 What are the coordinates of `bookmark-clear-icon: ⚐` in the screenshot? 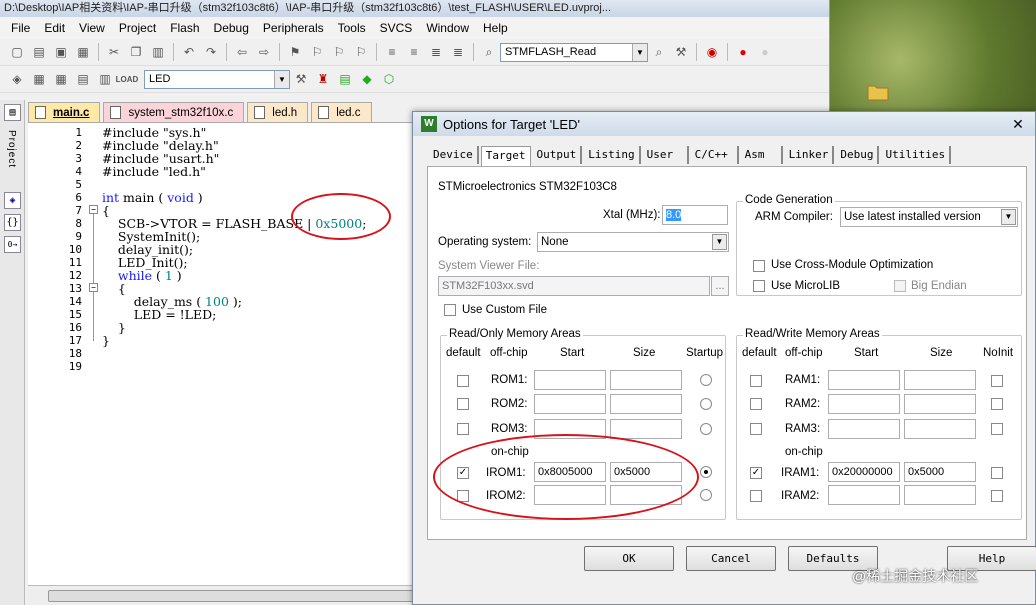 It's located at (361, 52).